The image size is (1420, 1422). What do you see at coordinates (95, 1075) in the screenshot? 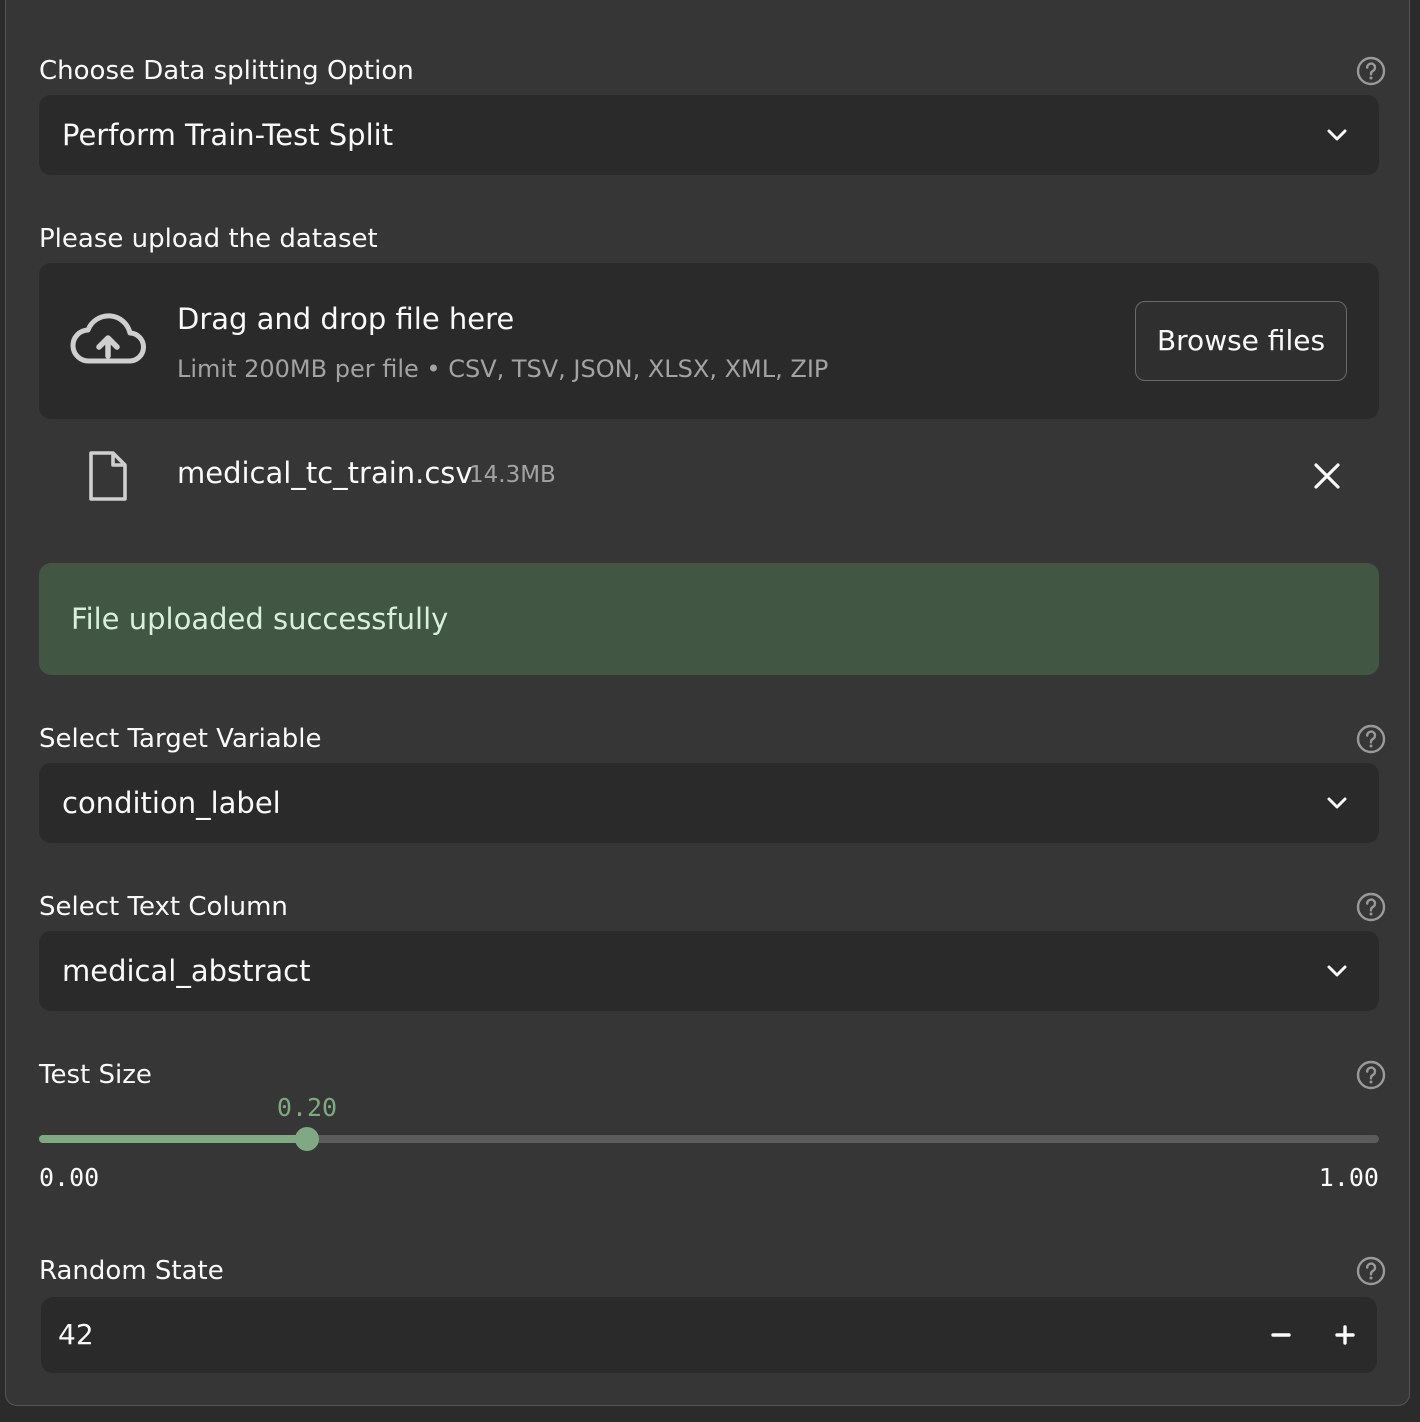
I see `test-size-label: Test Size` at bounding box center [95, 1075].